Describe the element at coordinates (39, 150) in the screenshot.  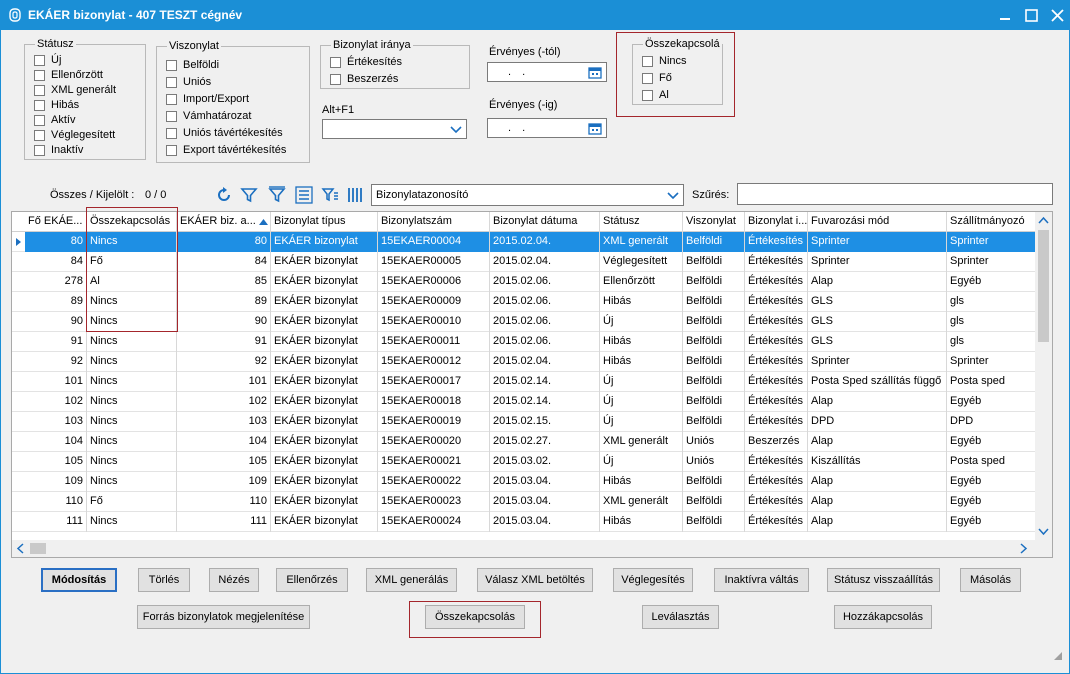
I see `status-checkbox` at that location.